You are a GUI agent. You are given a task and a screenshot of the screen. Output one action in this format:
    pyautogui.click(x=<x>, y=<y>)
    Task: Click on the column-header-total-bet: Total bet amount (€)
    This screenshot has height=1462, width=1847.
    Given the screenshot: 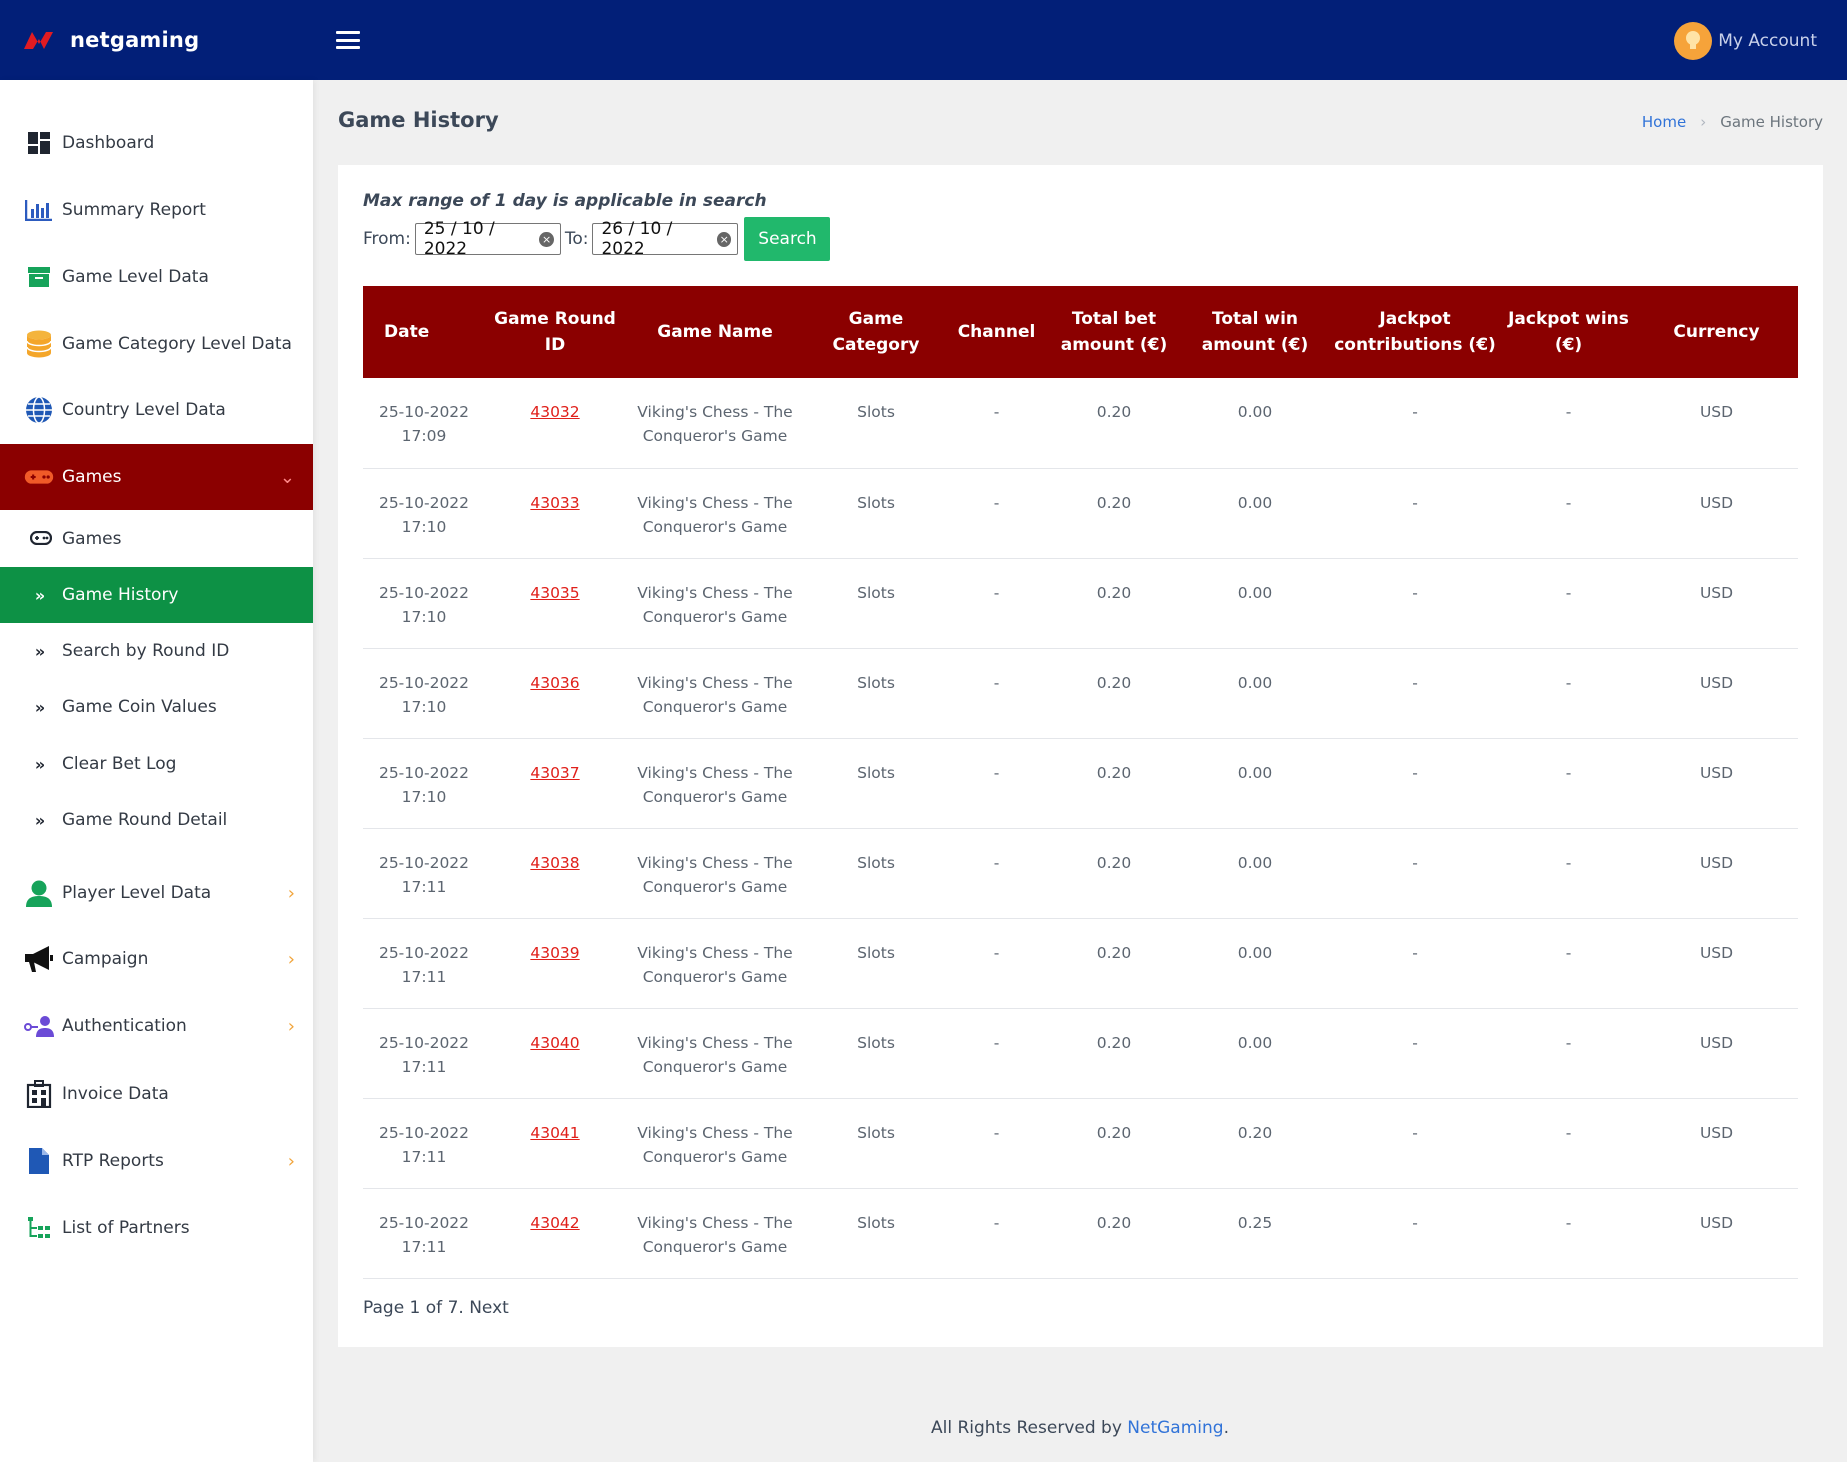 What is the action you would take?
    pyautogui.click(x=1114, y=332)
    